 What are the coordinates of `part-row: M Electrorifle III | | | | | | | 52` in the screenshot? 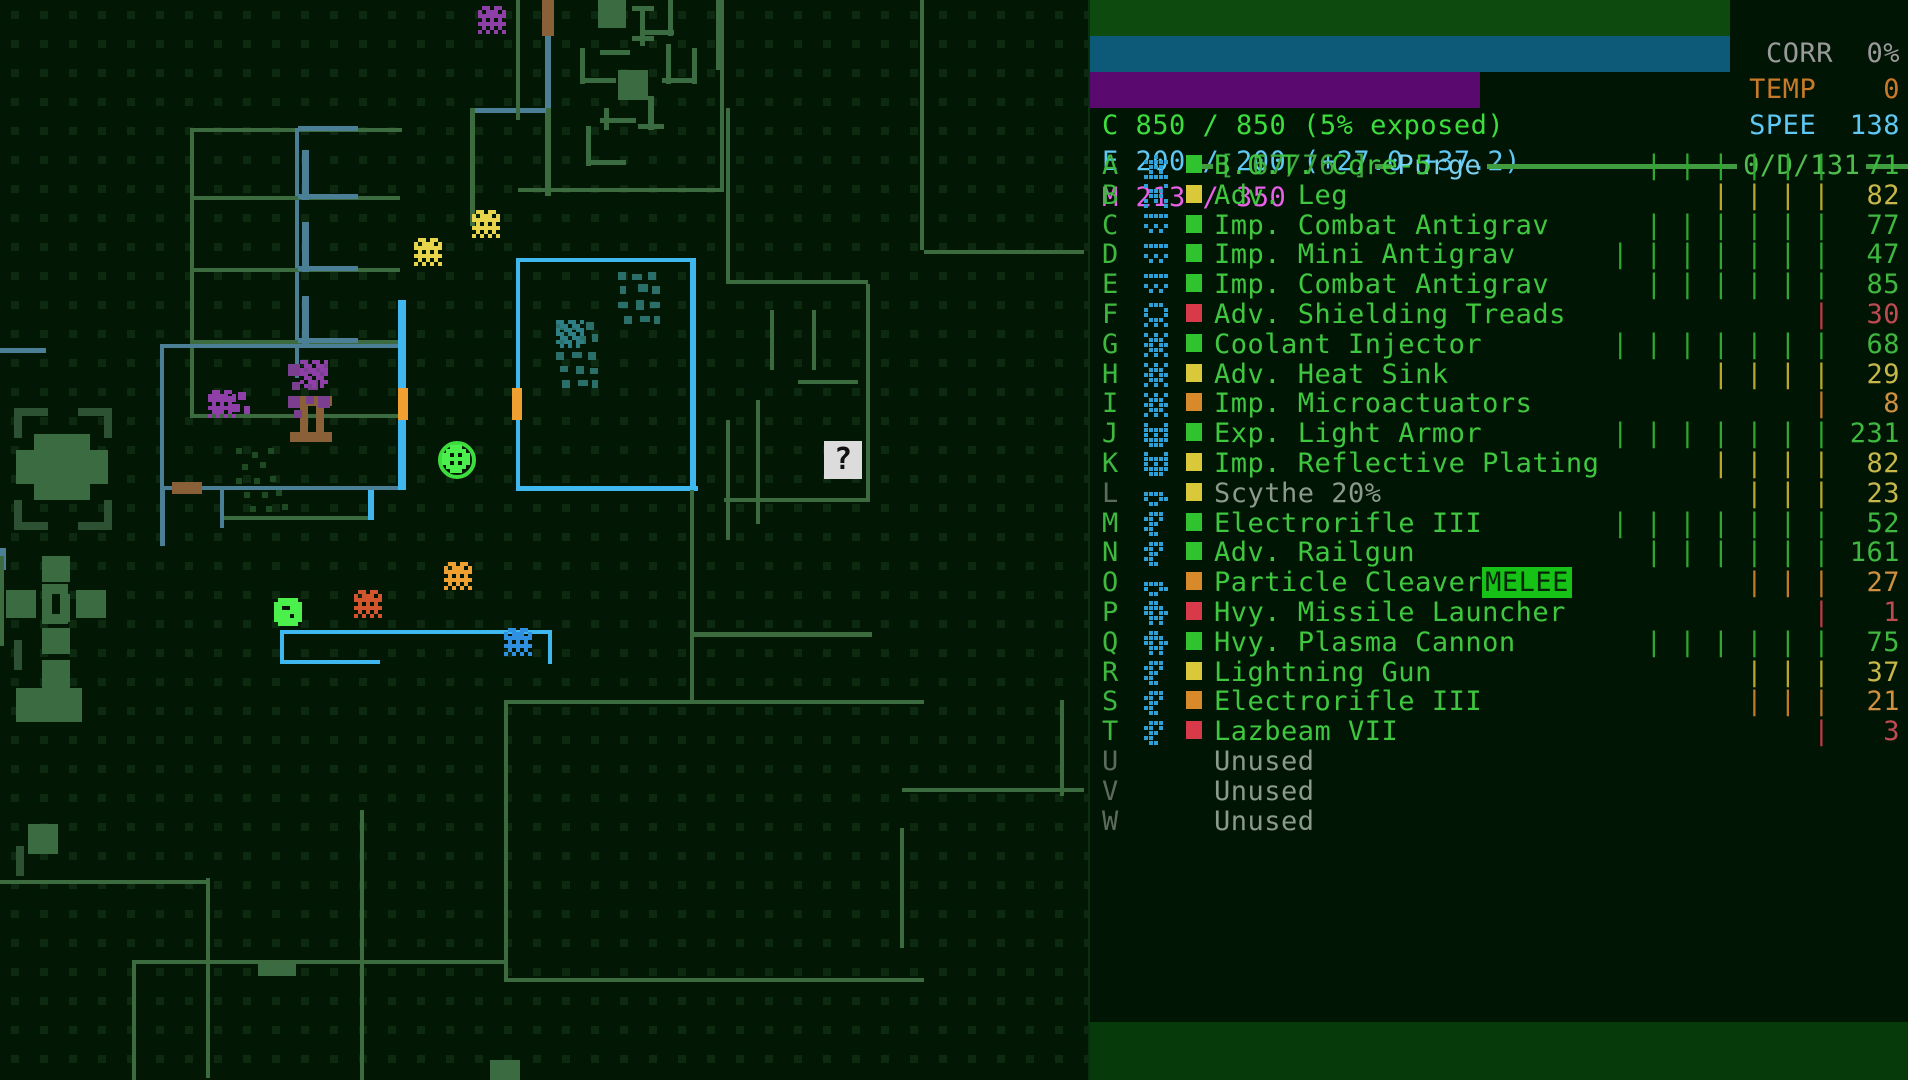 It's located at (1499, 522).